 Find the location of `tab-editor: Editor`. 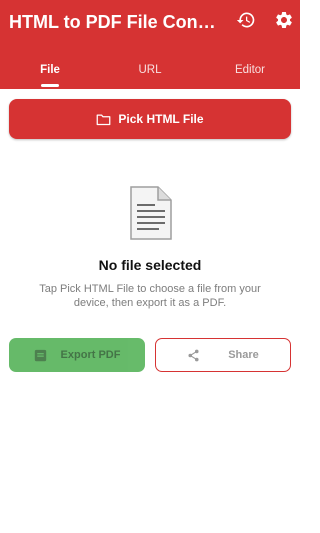

tab-editor: Editor is located at coordinates (250, 69).